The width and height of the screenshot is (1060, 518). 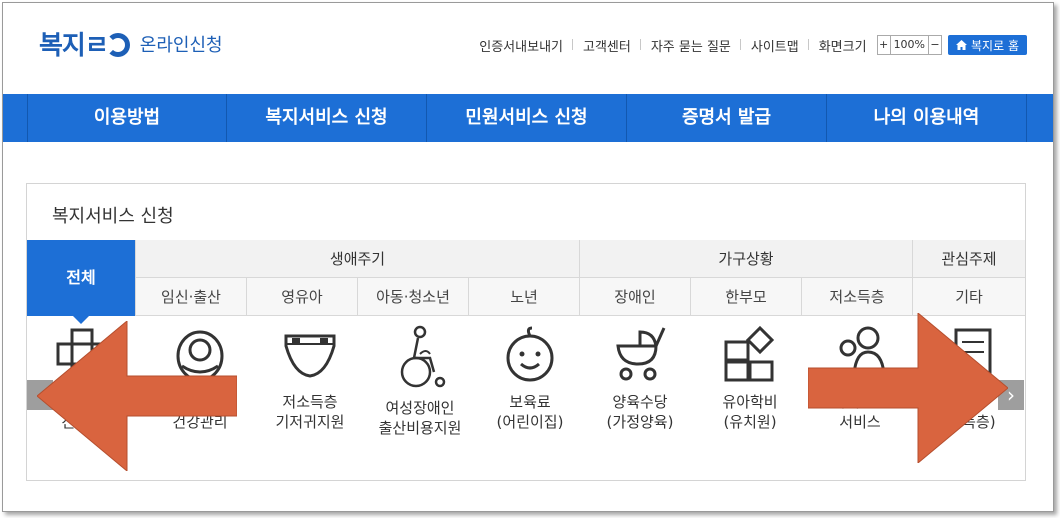 What do you see at coordinates (310, 422) in the screenshot?
I see `service-label-line2: 기저귀지원` at bounding box center [310, 422].